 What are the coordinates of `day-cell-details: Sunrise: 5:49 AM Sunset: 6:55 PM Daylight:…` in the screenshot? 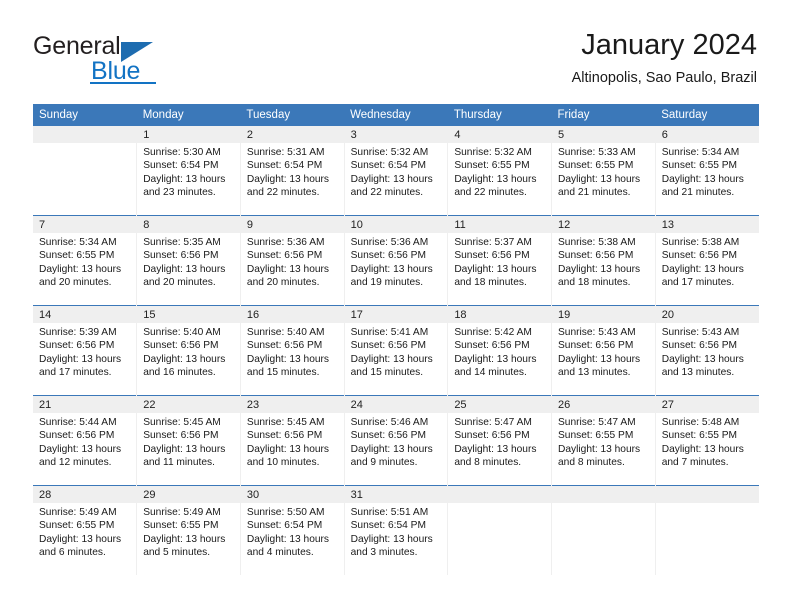 It's located at (84, 531).